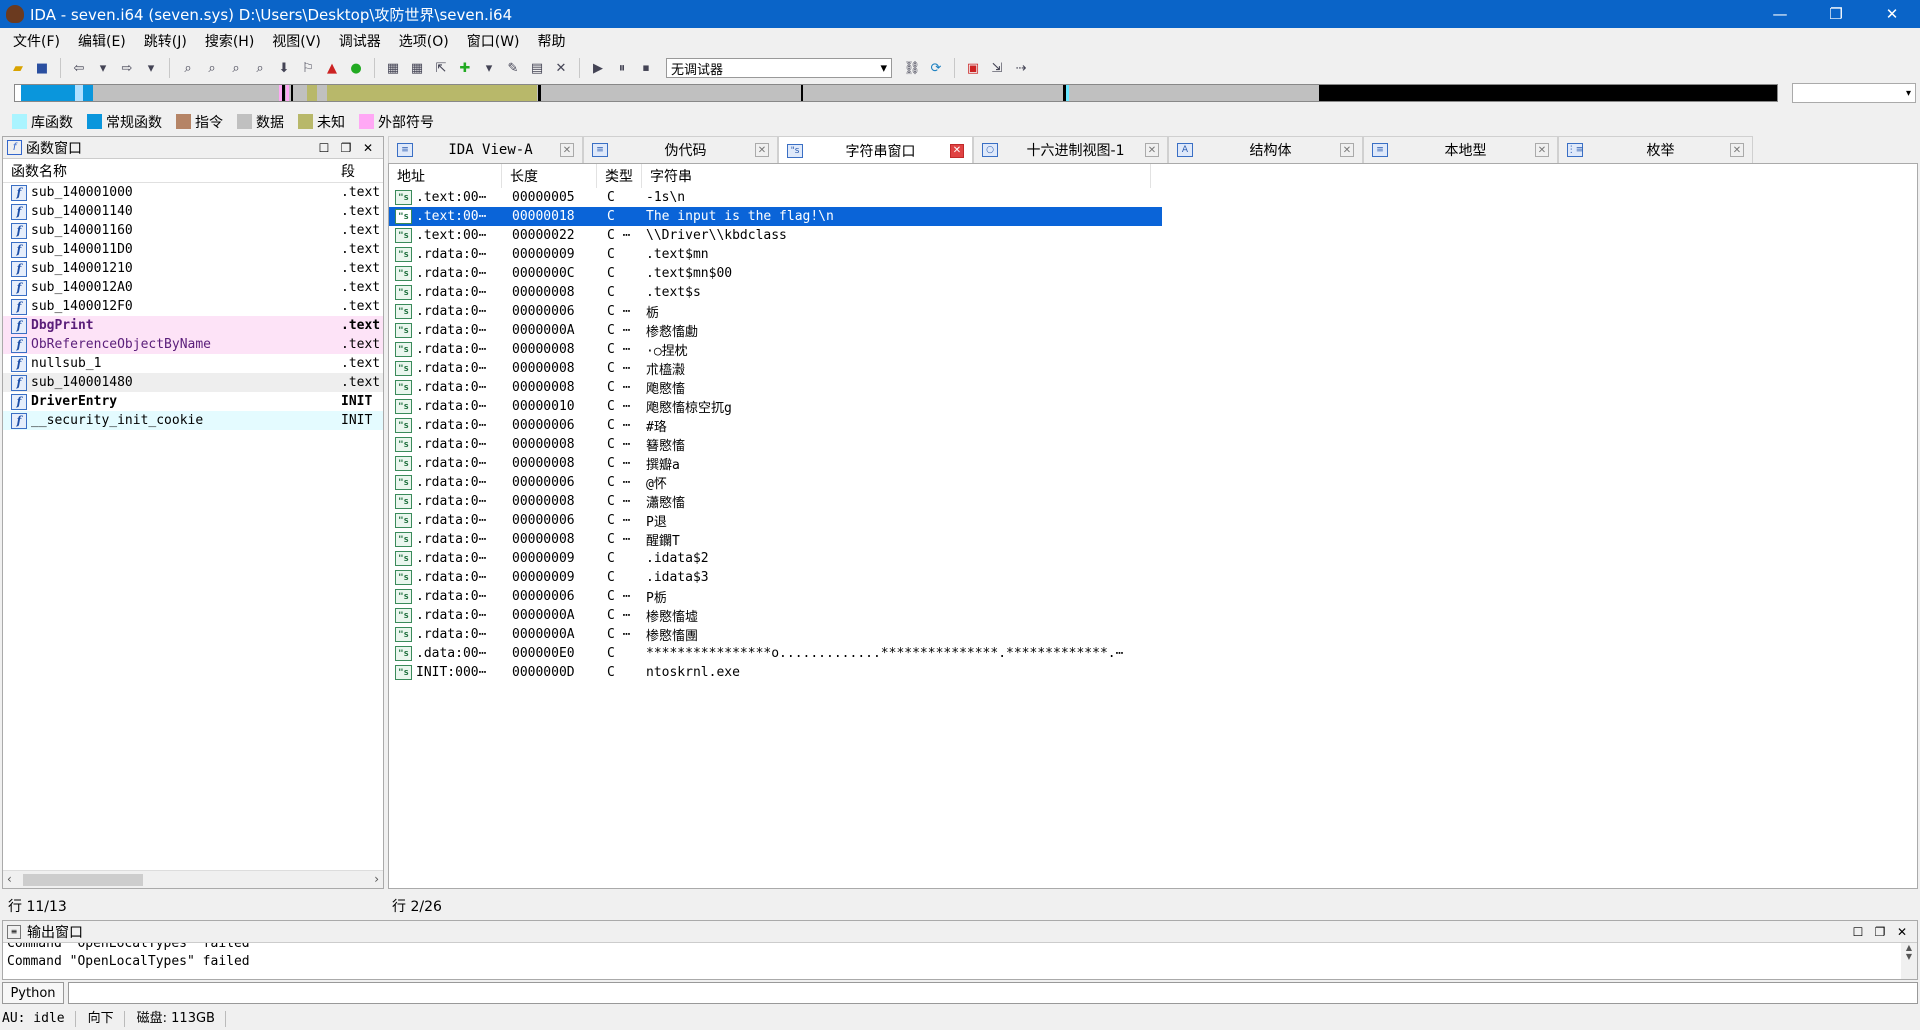  Describe the element at coordinates (1854, 93) in the screenshot. I see `nav-band-dropdown: ▾` at that location.